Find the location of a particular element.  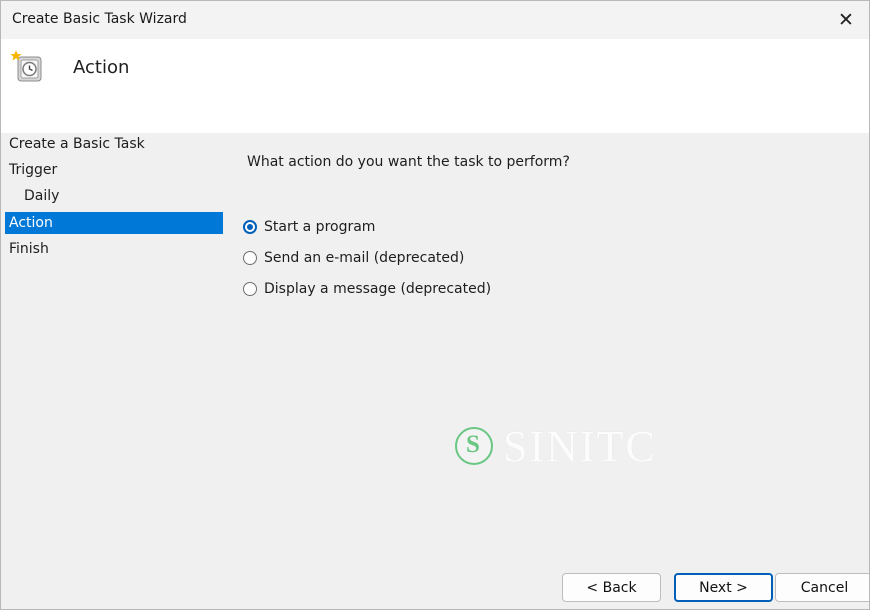

watermark-logo-icon is located at coordinates (474, 446).